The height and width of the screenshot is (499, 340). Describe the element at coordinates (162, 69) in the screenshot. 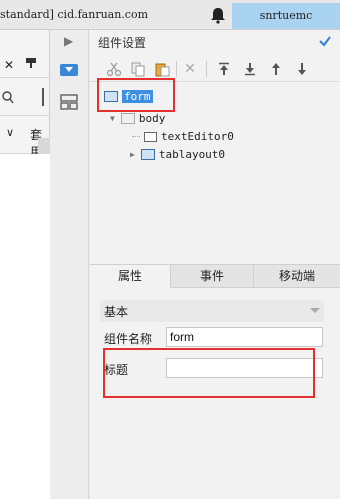

I see `paste-icon` at that location.